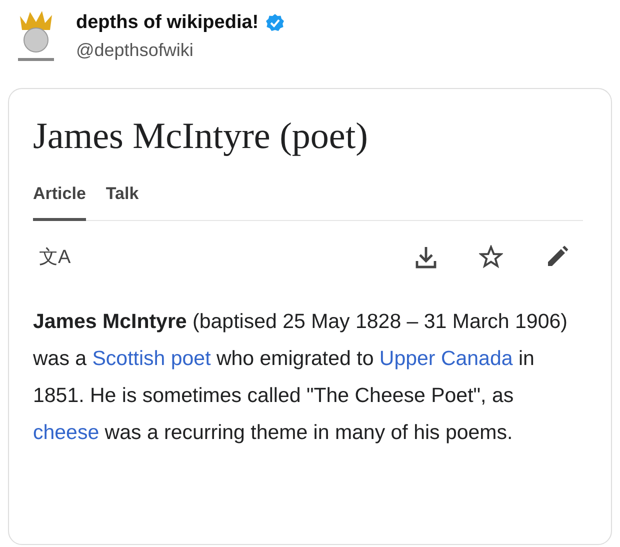 The image size is (620, 547). Describe the element at coordinates (201, 136) in the screenshot. I see `article-title: James McIntyre (poet)` at that location.